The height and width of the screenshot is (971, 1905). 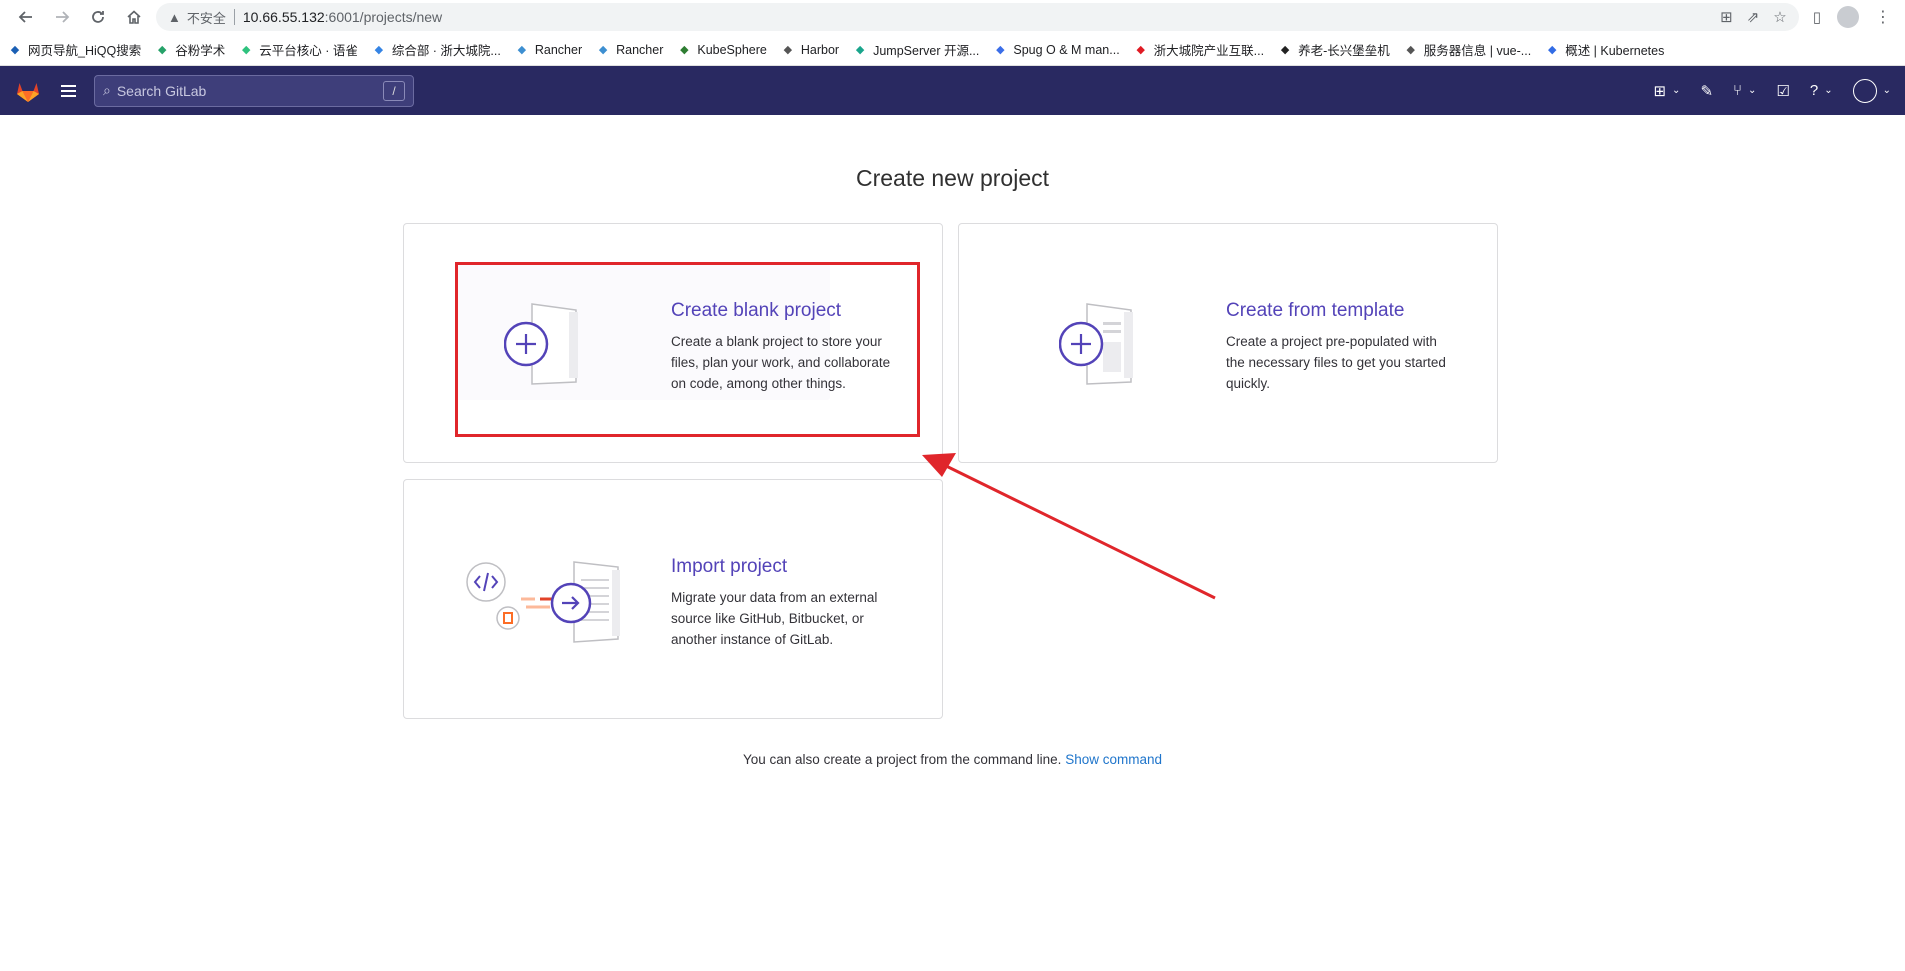 What do you see at coordinates (68, 91) in the screenshot?
I see `menu-hamburger-icon` at bounding box center [68, 91].